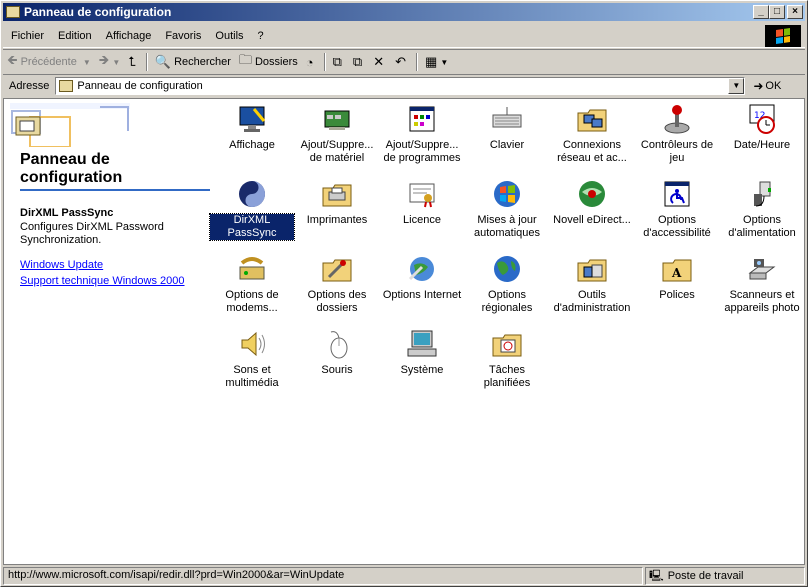 This screenshot has height=587, width=808. I want to click on fonts-icon: A, so click(677, 270).